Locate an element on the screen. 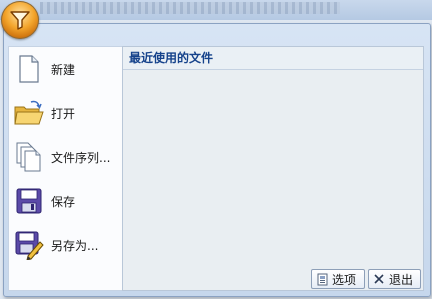 This screenshot has width=432, height=299. close-icon is located at coordinates (379, 279).